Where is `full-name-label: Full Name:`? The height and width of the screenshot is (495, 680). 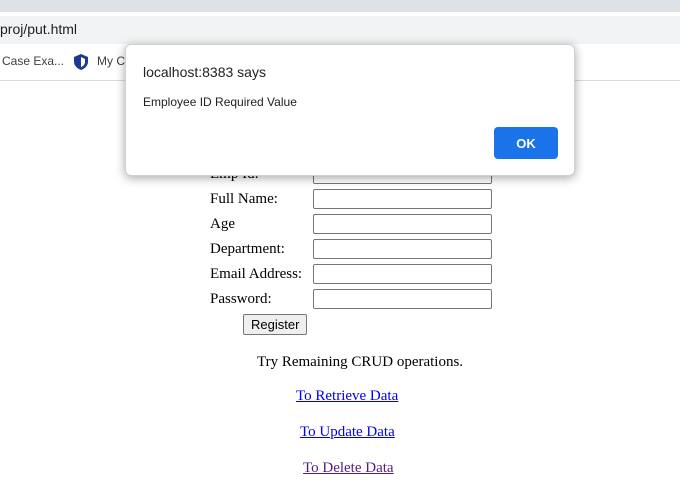
full-name-label: Full Name: is located at coordinates (244, 199).